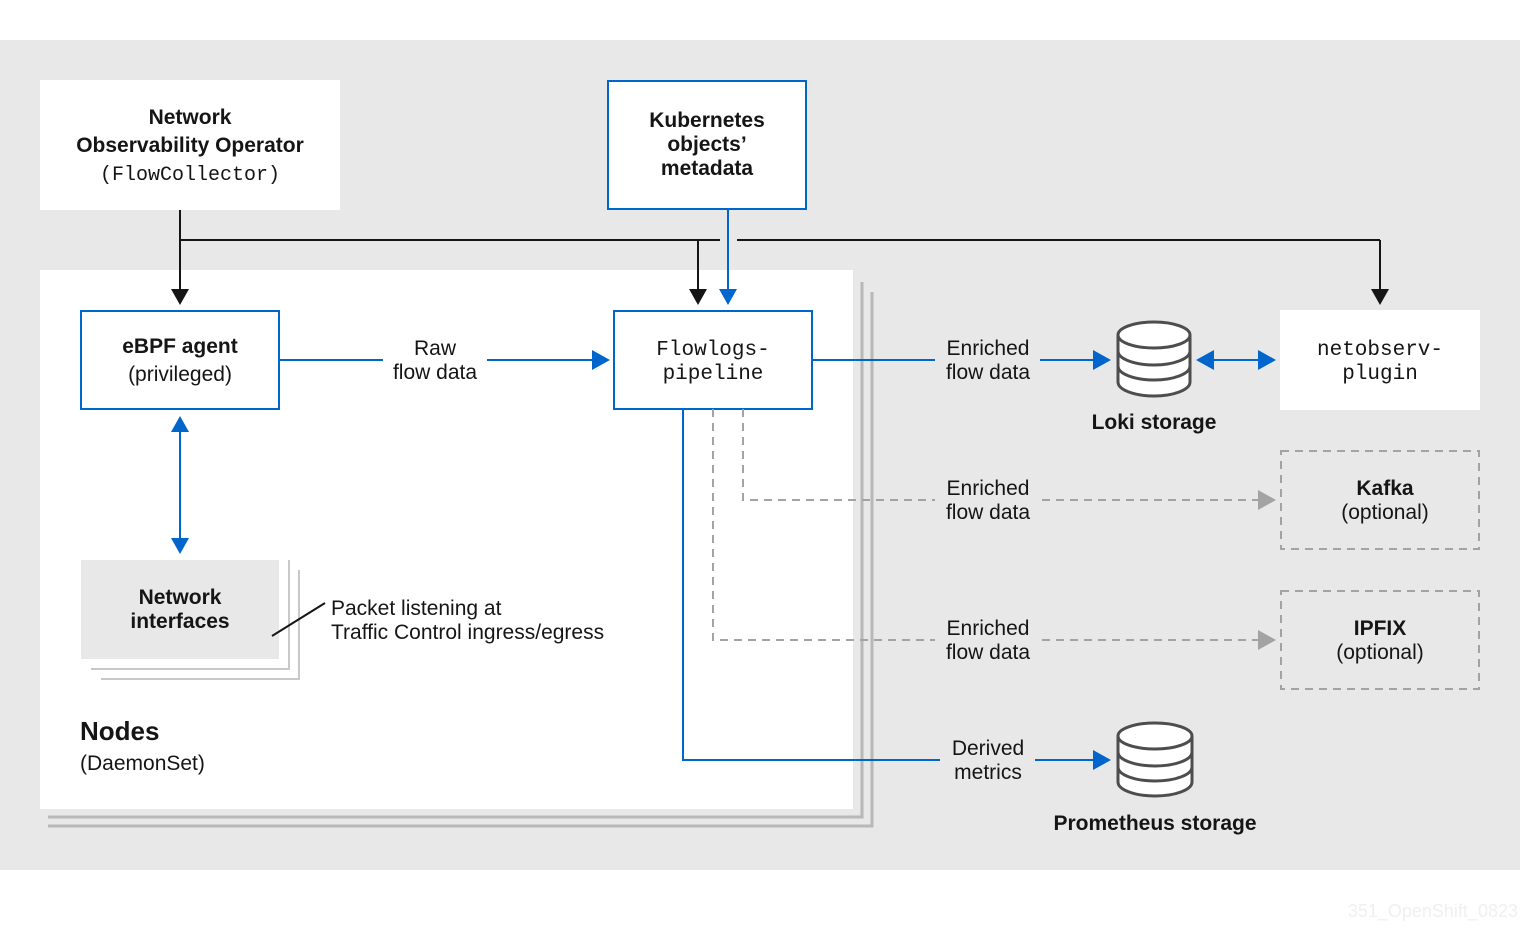 Image resolution: width=1520 pixels, height=950 pixels. I want to click on plugin-line2: plugin, so click(1380, 374).